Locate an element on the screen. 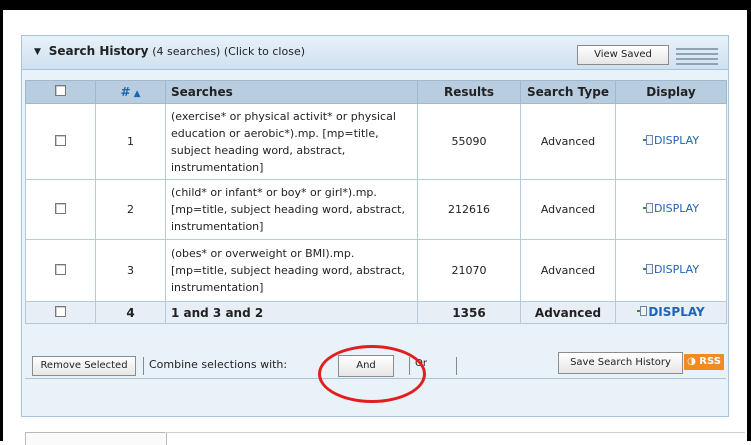  search-type-column-header: Search Type is located at coordinates (568, 92).